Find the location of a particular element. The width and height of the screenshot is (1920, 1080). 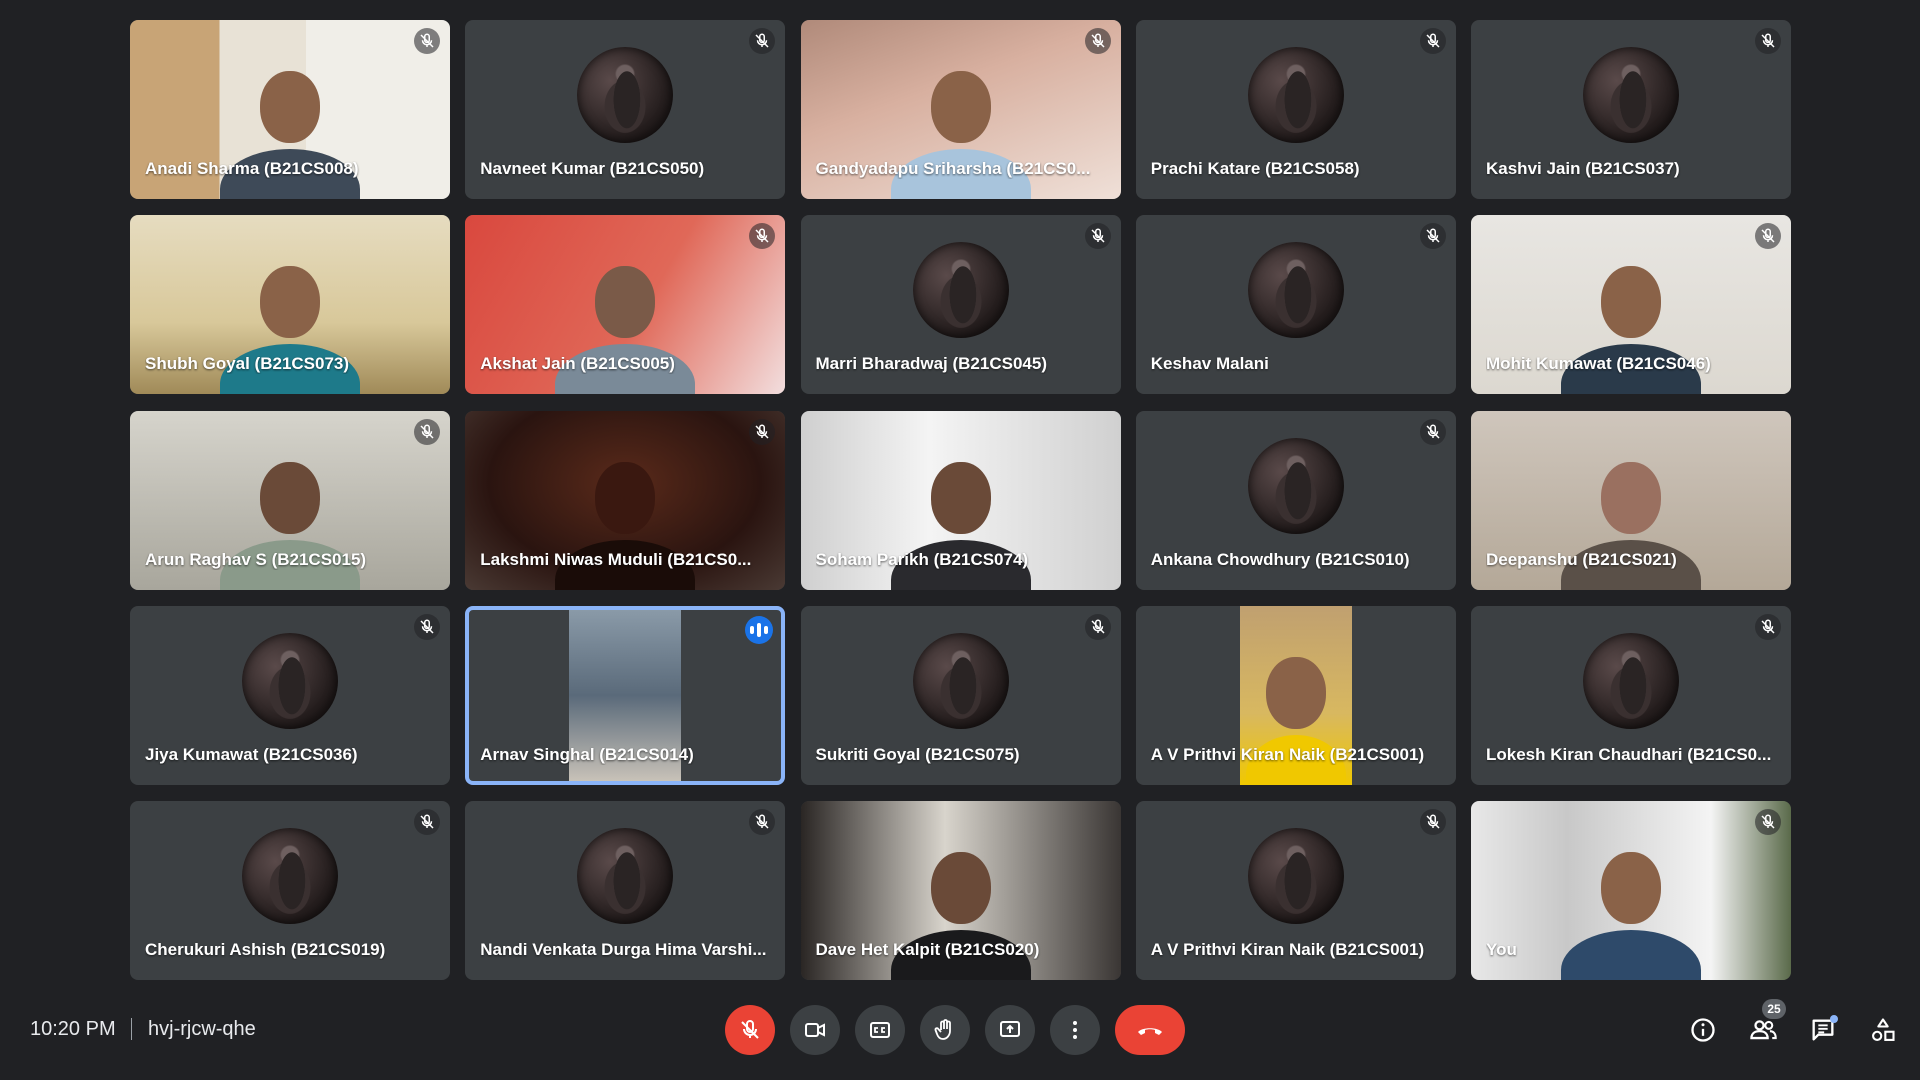

participant-name: Prachi Katare (B21CS058) is located at coordinates (1255, 168).